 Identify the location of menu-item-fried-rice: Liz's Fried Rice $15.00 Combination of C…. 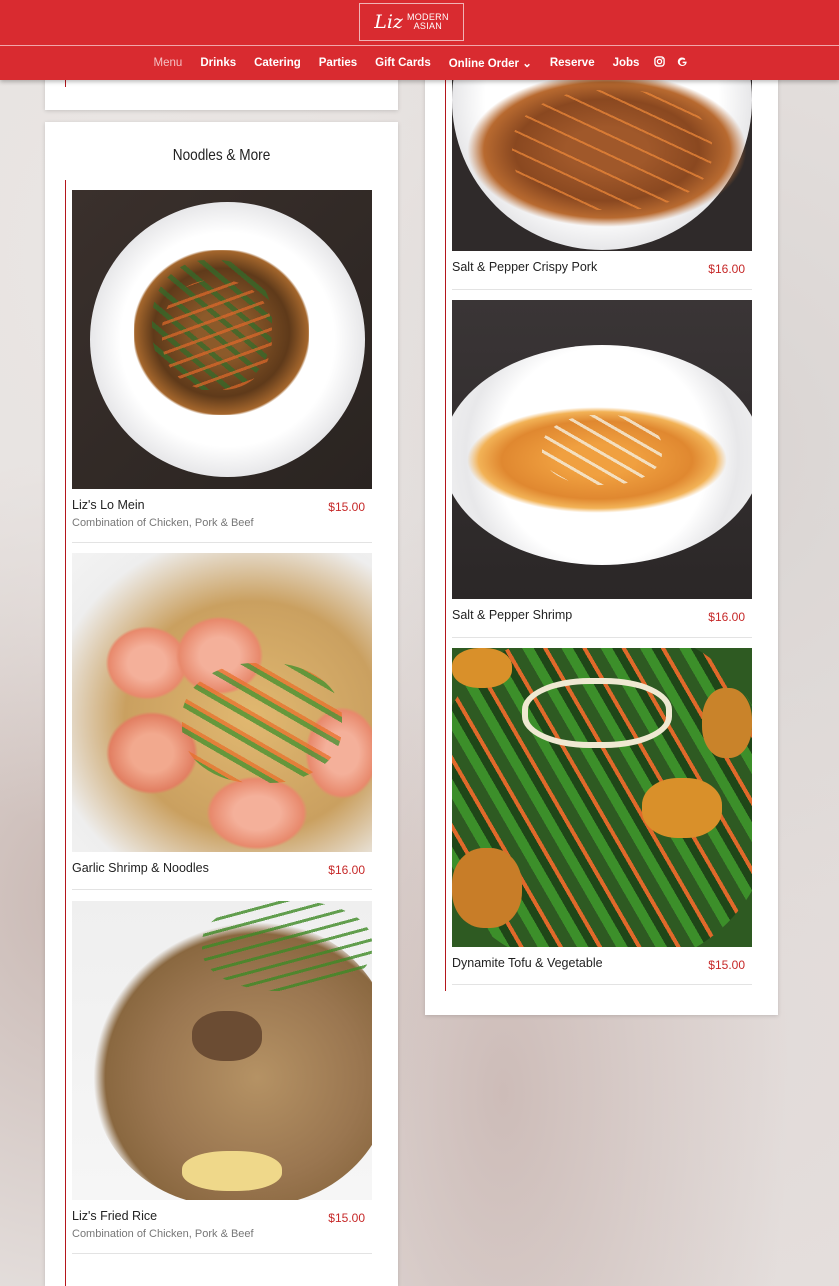
(222, 1077).